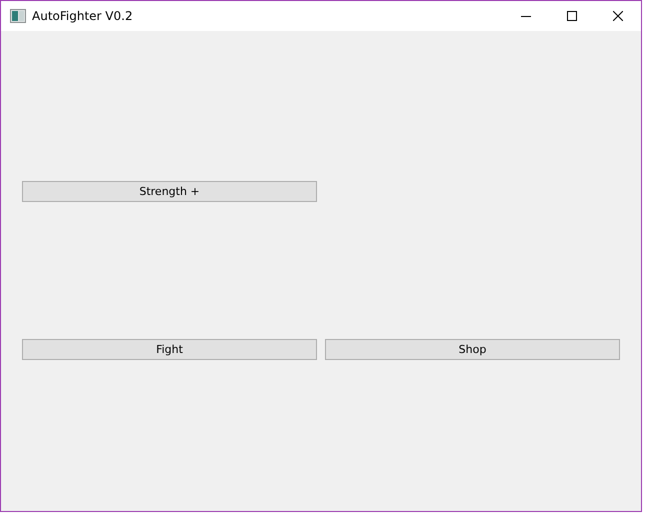  I want to click on close-icon, so click(618, 16).